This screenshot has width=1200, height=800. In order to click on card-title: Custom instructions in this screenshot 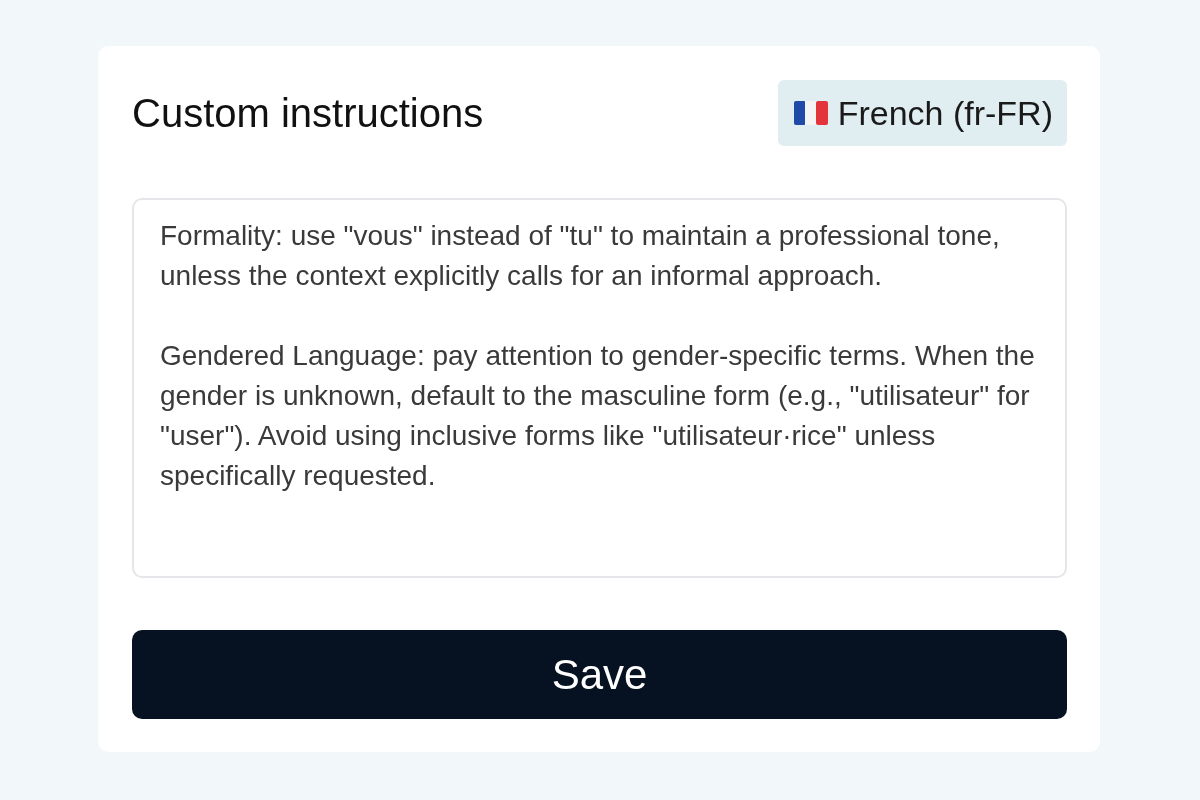, I will do `click(308, 113)`.